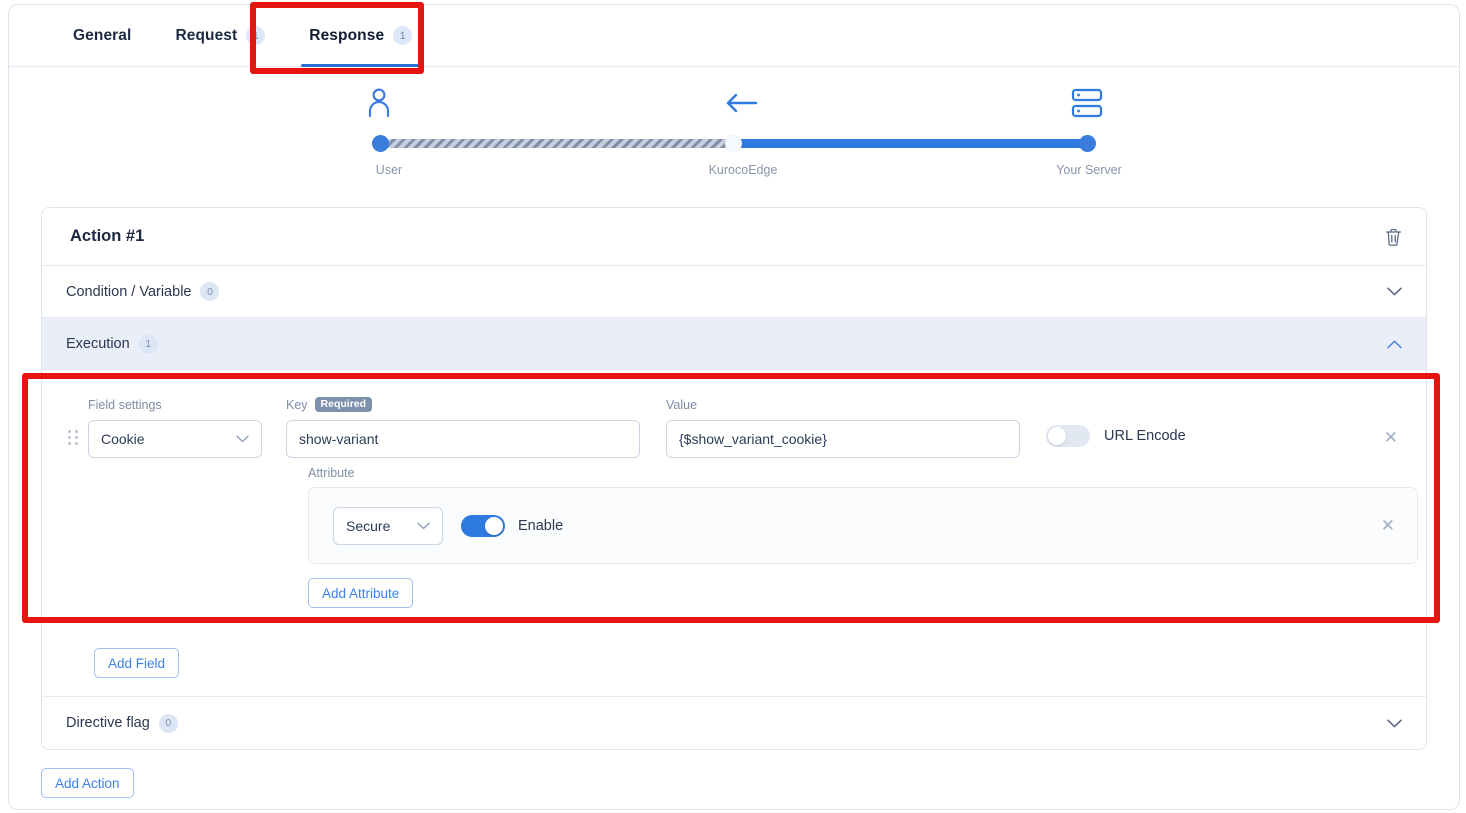  I want to click on tab-general-label: General, so click(102, 35).